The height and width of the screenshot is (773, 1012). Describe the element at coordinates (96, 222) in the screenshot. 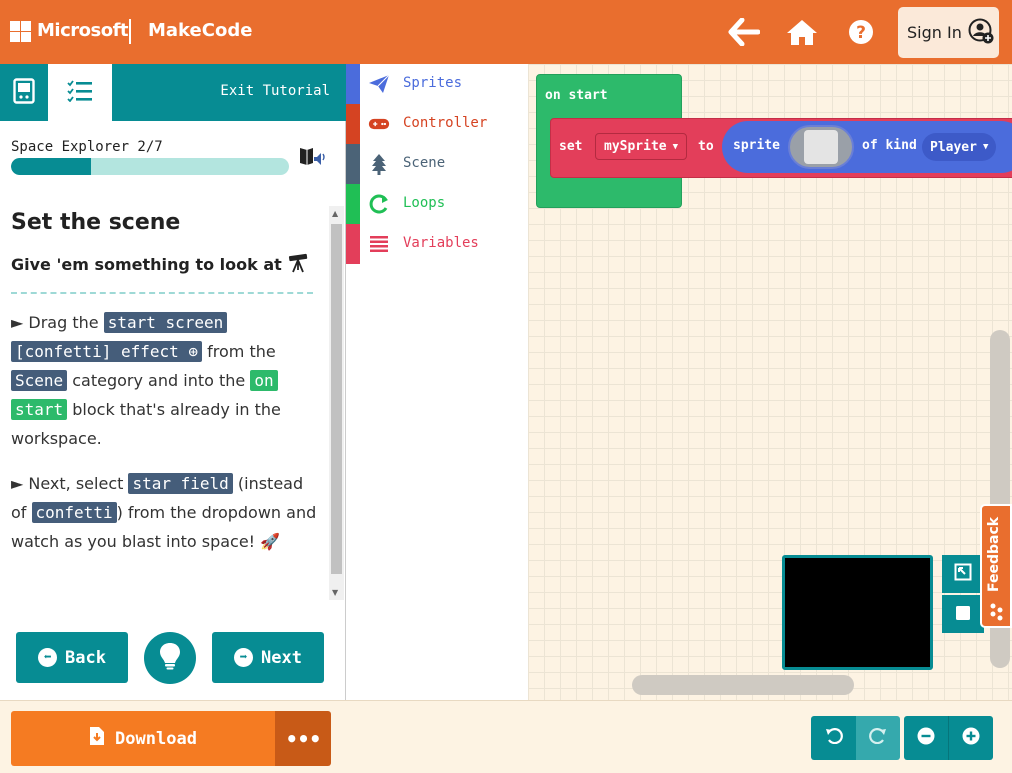

I see `tutorial-title: Set the scene` at that location.